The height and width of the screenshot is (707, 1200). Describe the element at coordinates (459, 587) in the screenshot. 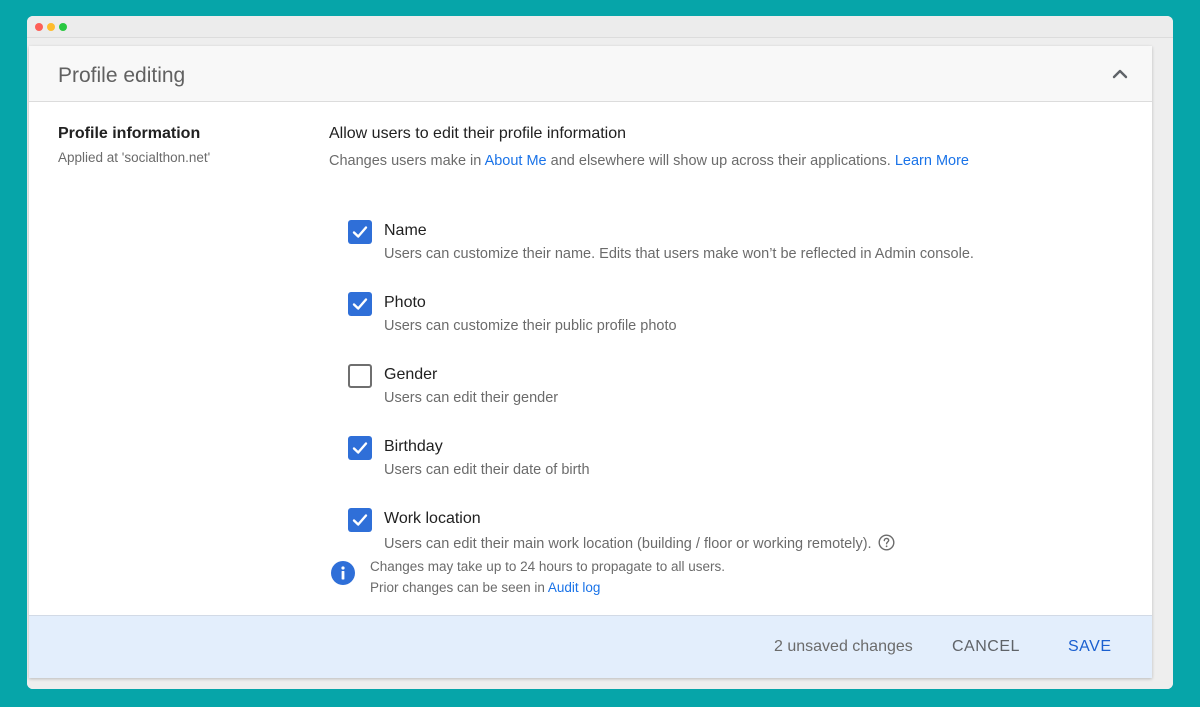

I see `audit-note-prefix: Prior changes can be seen in` at that location.